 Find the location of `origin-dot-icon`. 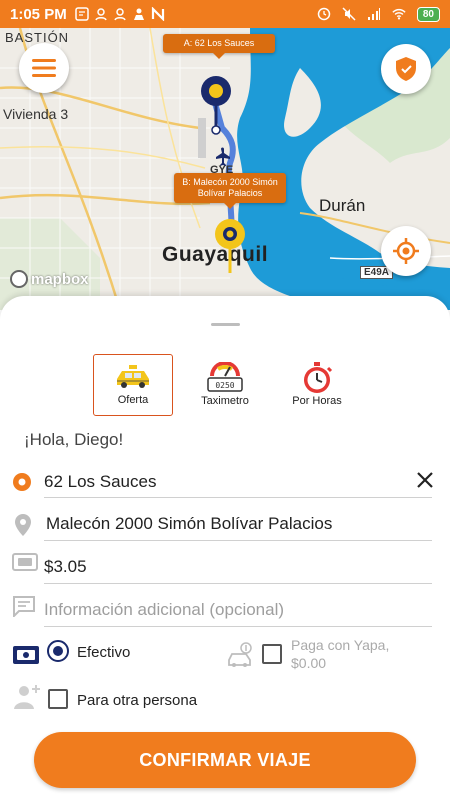

origin-dot-icon is located at coordinates (22, 482).